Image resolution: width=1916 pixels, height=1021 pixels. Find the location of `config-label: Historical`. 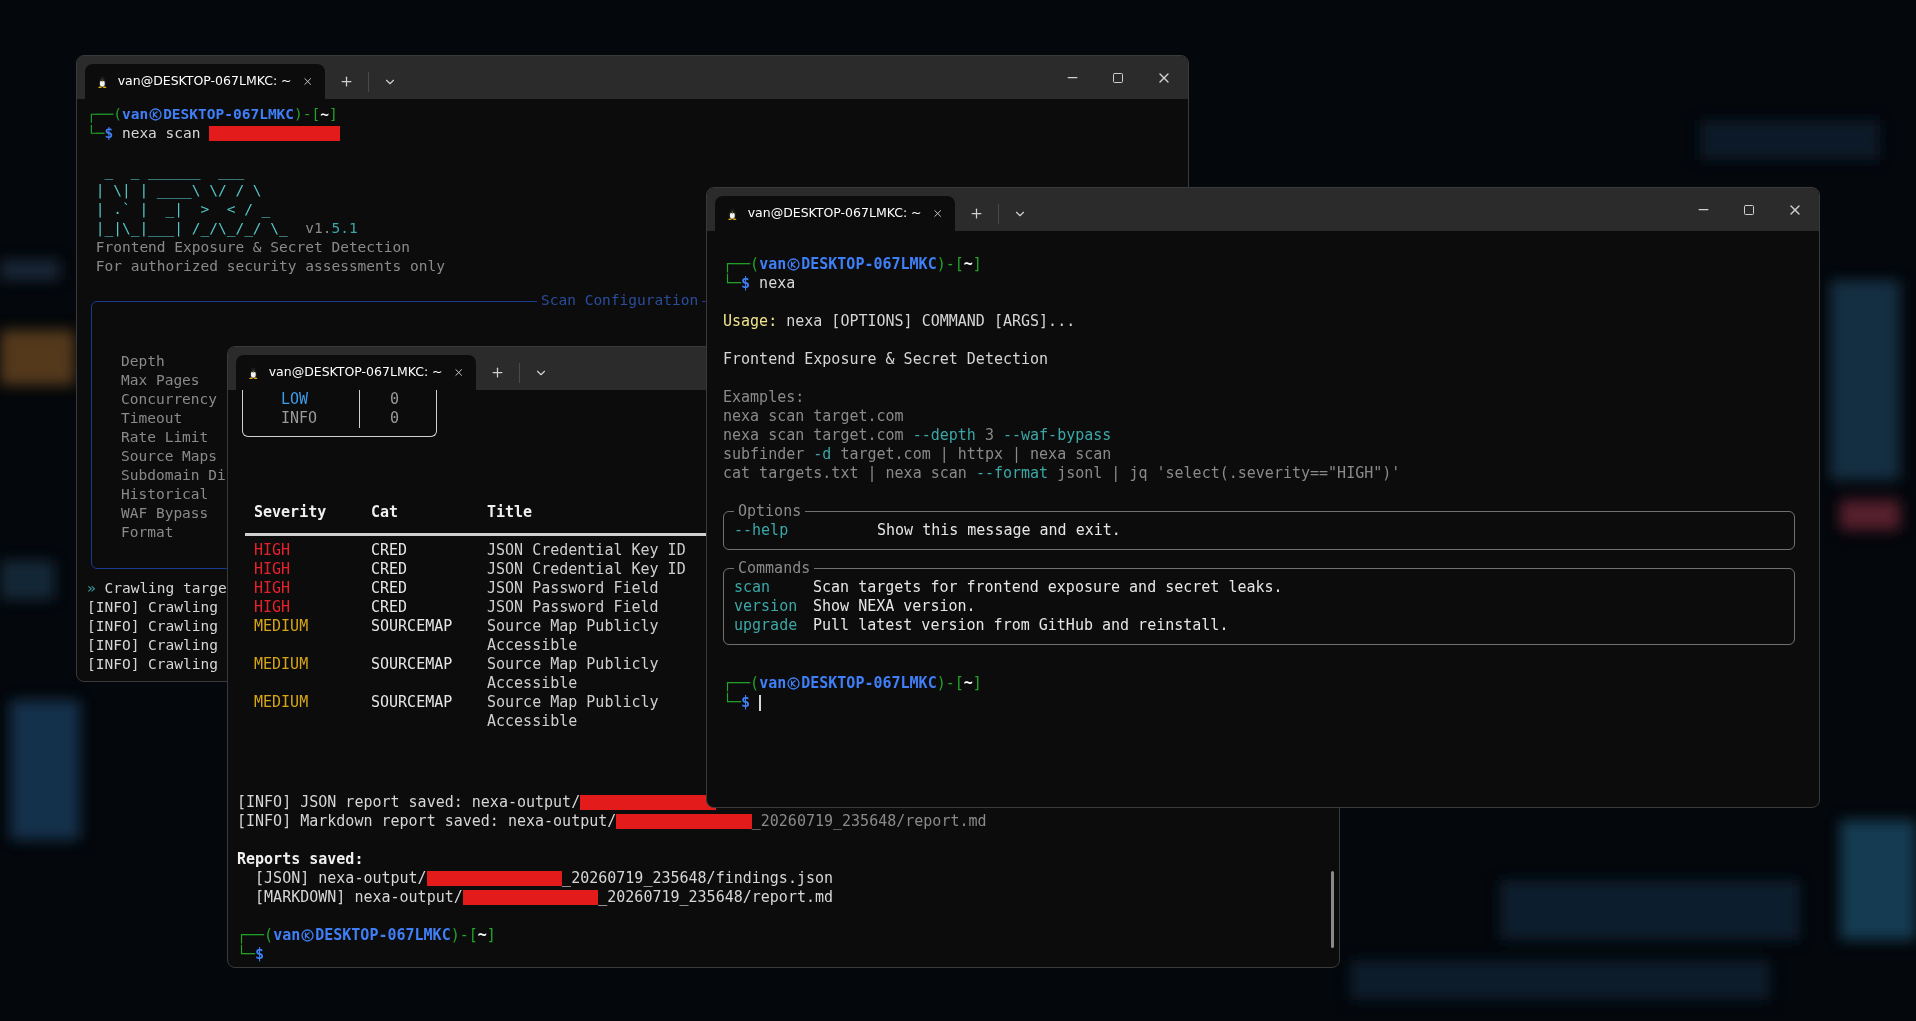

config-label: Historical is located at coordinates (165, 494).